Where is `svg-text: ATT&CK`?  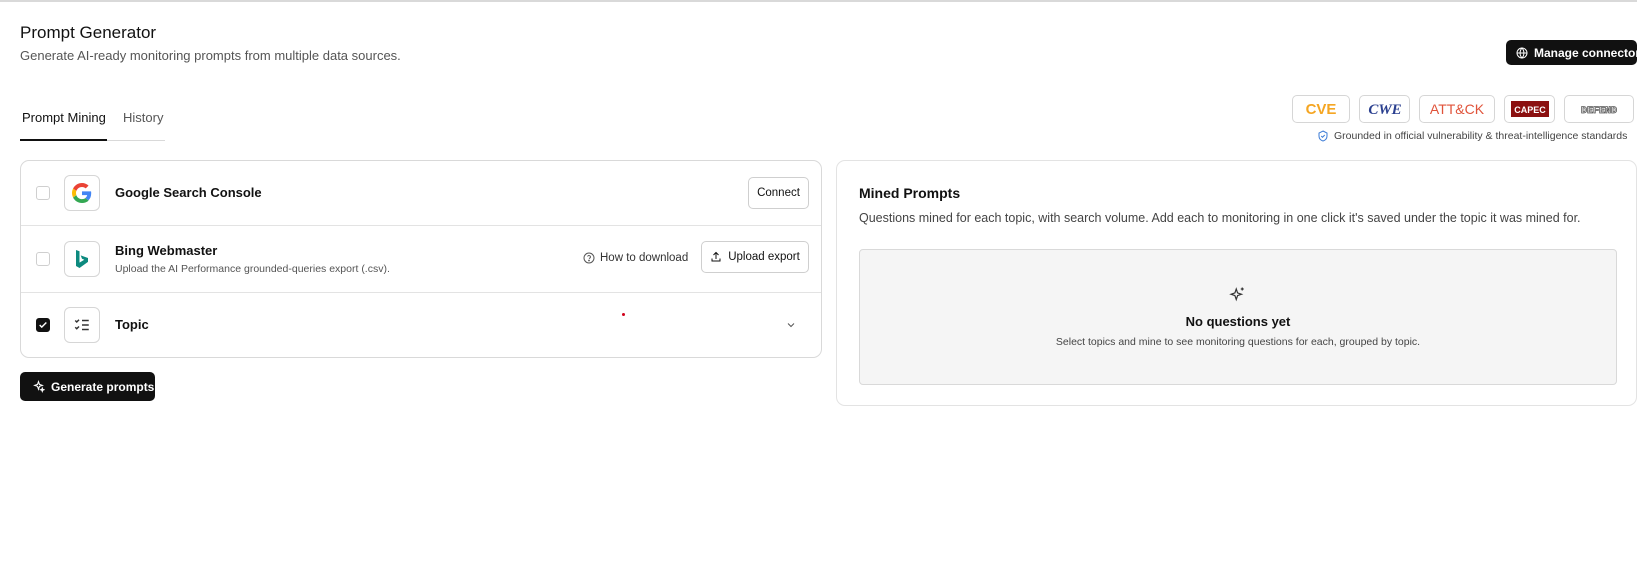
svg-text: ATT&CK is located at coordinates (1457, 109).